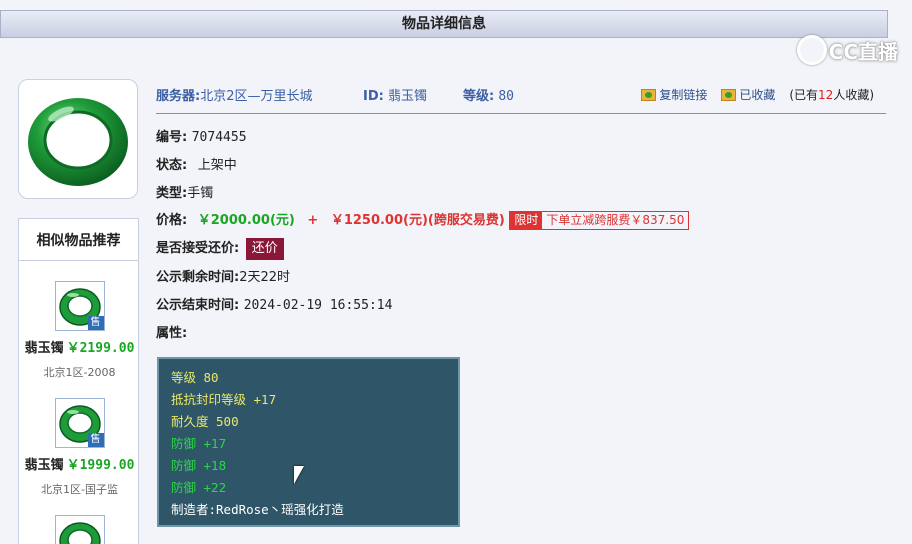  I want to click on level-field: 等级: 80, so click(488, 94).